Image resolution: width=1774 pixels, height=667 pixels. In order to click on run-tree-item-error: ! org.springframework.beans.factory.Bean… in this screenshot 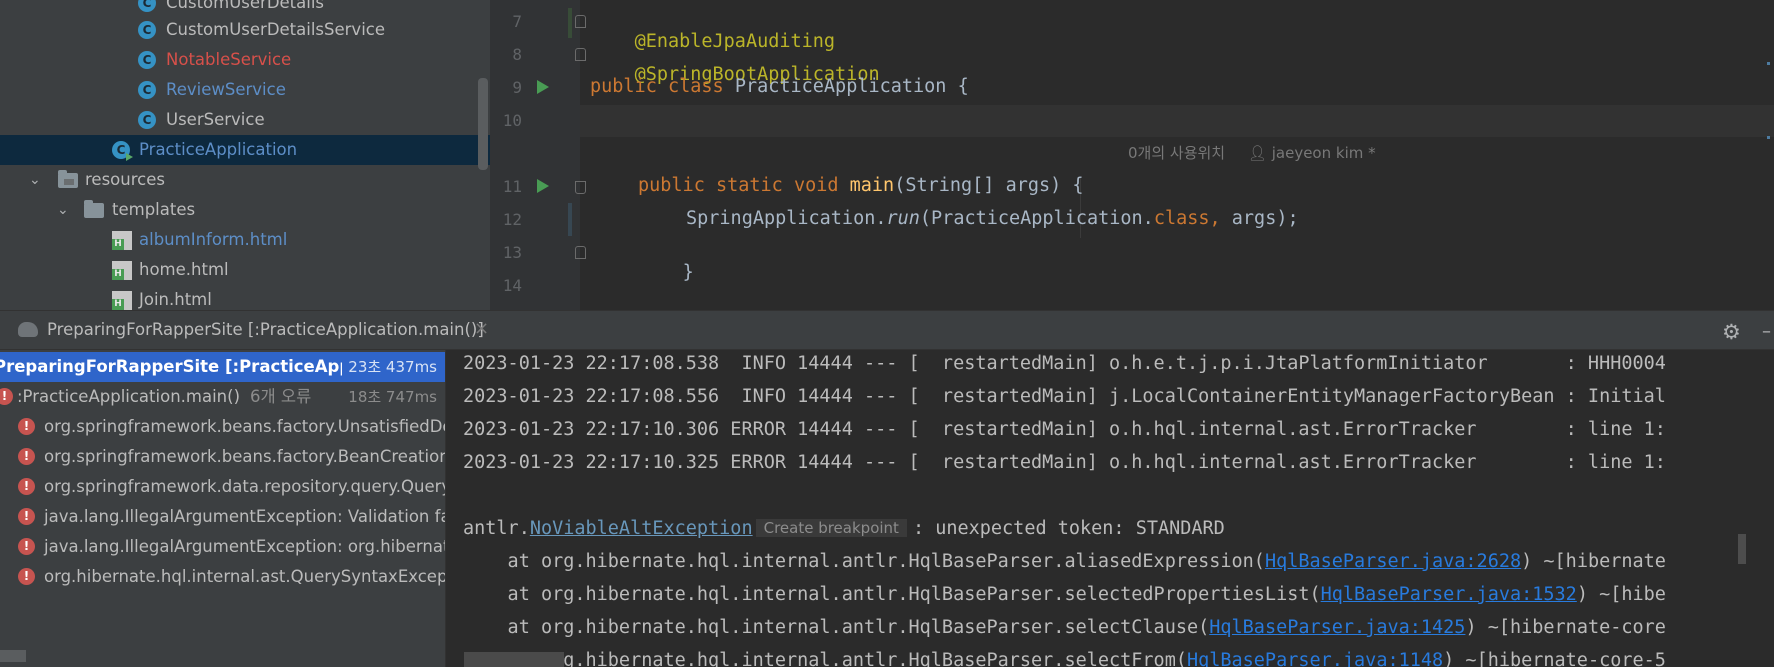, I will do `click(222, 457)`.